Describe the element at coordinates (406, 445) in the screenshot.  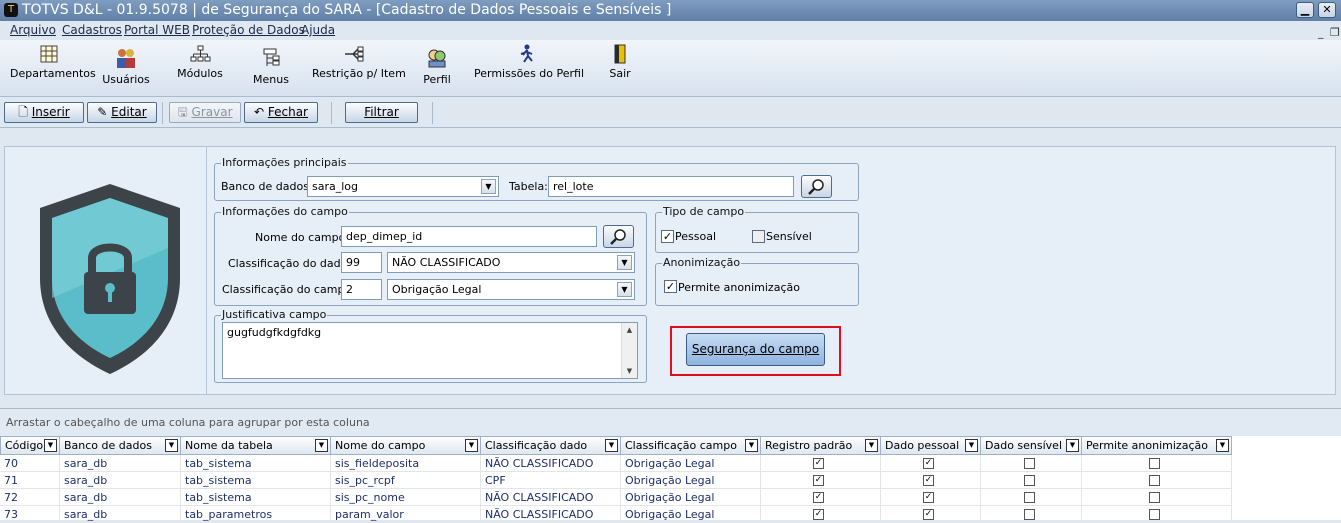
I see `column-header-col-campo: Nome do campo ▼` at that location.